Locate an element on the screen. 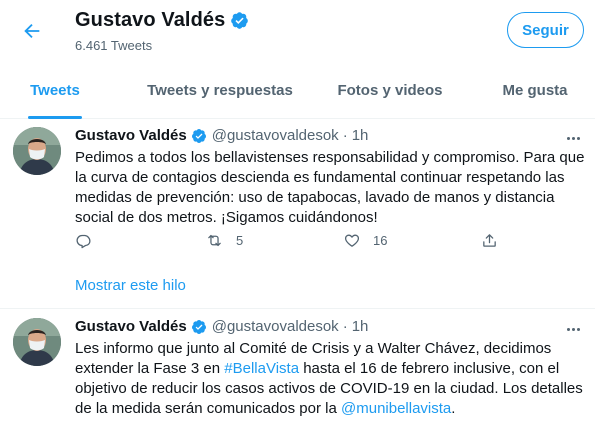 The image size is (595, 424). tab-tweets: Tweets is located at coordinates (55, 90).